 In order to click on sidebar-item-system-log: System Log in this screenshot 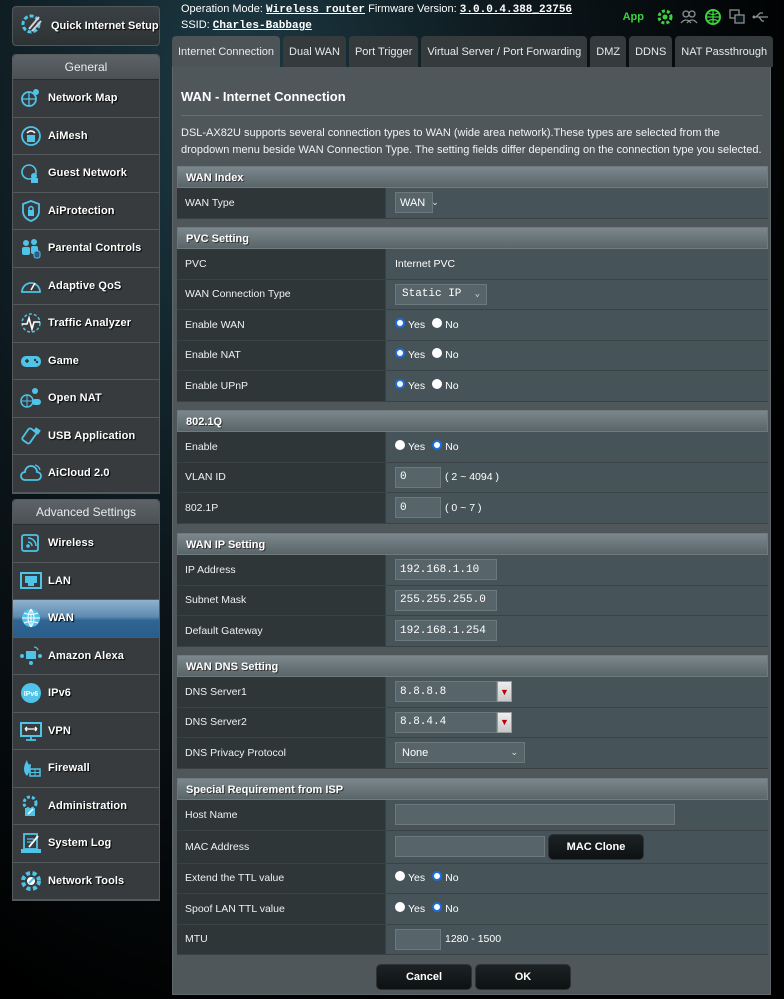, I will do `click(86, 844)`.